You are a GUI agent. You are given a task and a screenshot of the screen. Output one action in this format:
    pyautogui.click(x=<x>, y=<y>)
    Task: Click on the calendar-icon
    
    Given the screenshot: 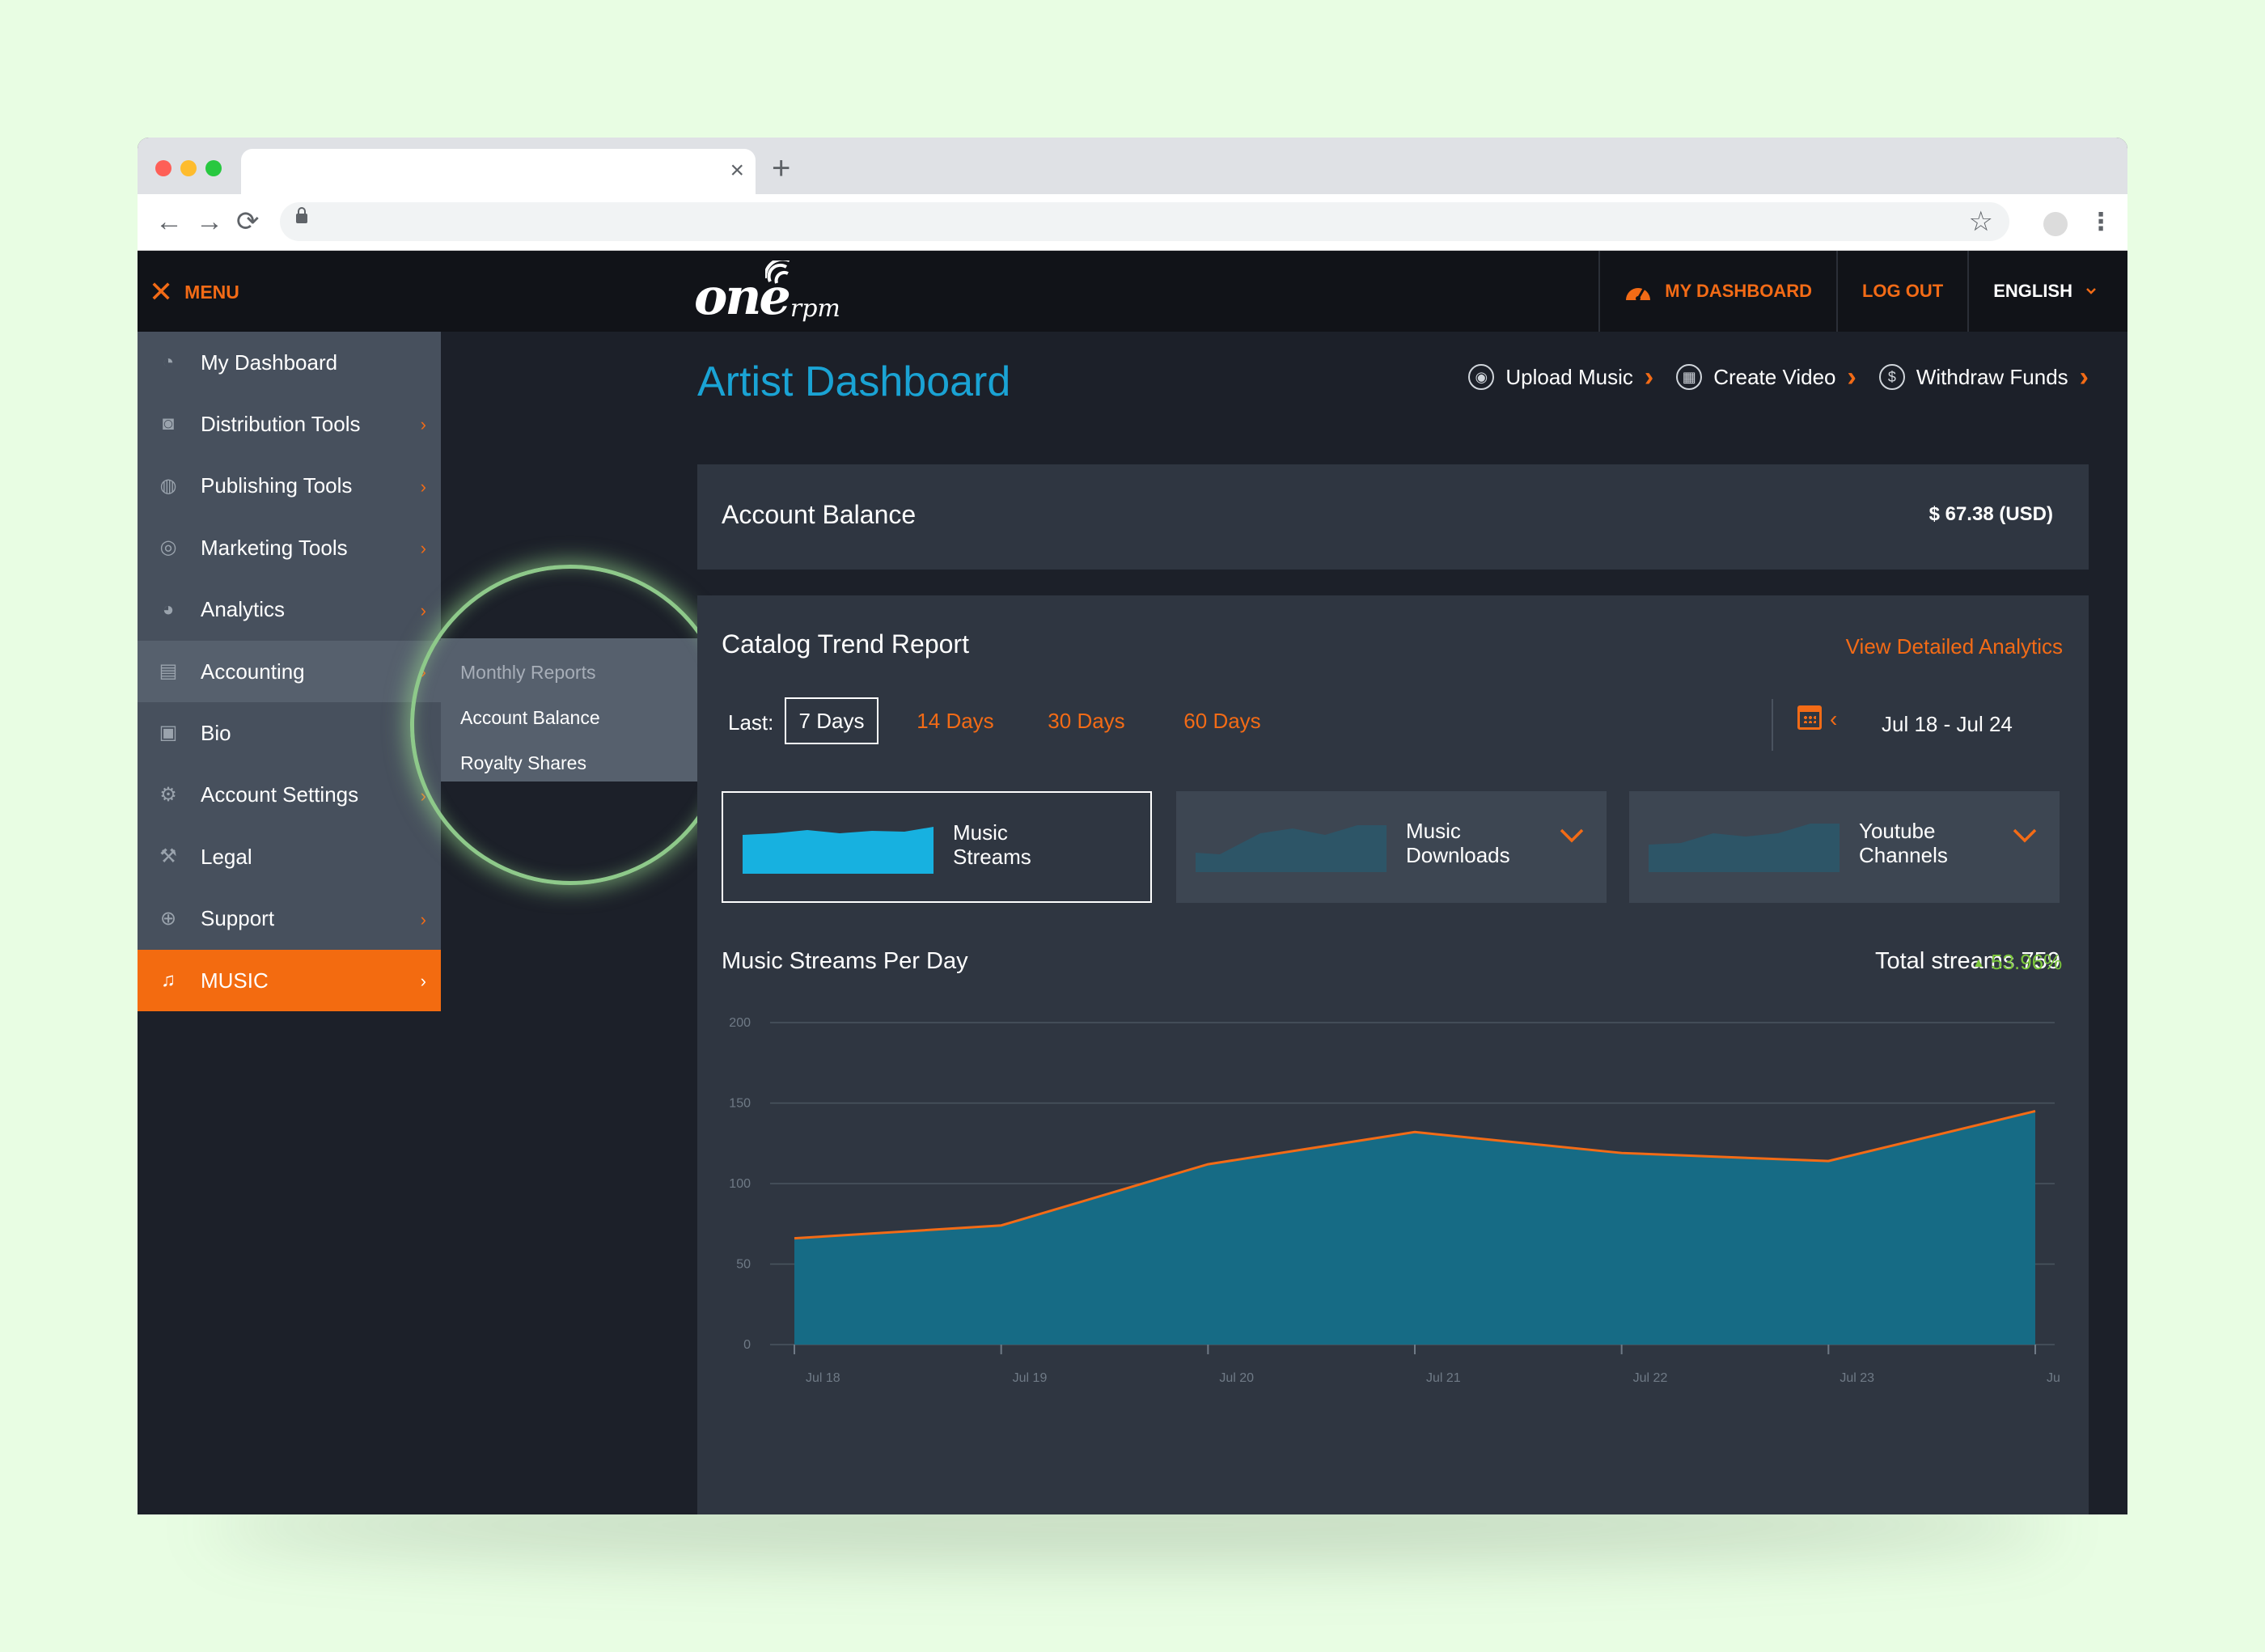 What is the action you would take?
    pyautogui.click(x=1810, y=717)
    